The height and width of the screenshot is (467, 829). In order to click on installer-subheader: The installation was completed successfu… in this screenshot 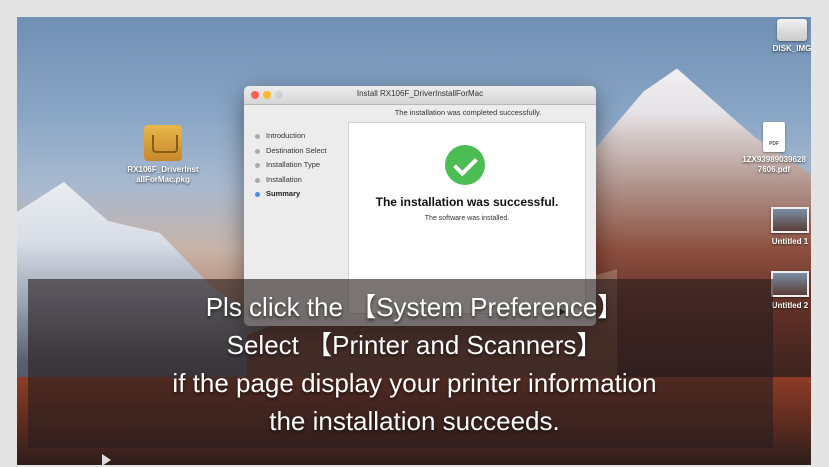, I will do `click(468, 112)`.